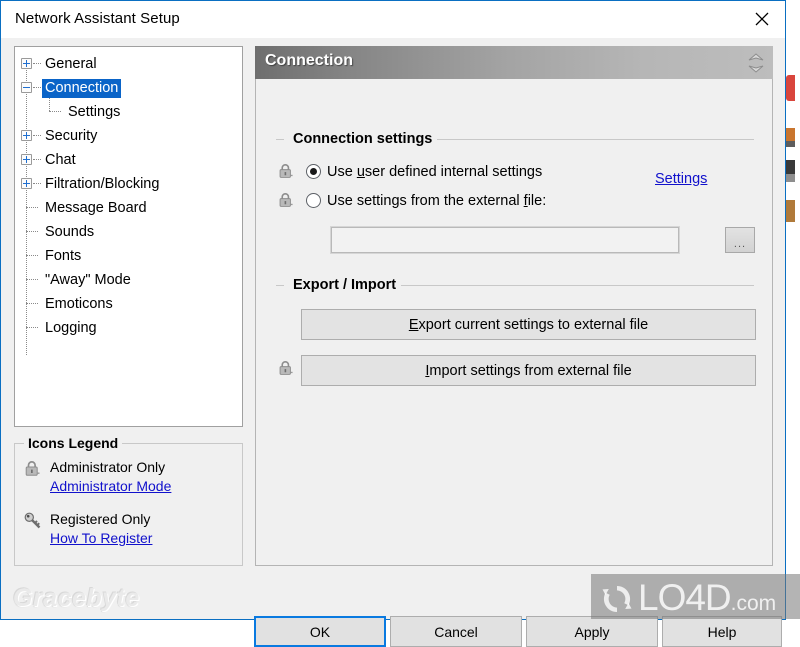 Image resolution: width=800 pixels, height=647 pixels. Describe the element at coordinates (71, 328) in the screenshot. I see `tree-item-label: Logging` at that location.